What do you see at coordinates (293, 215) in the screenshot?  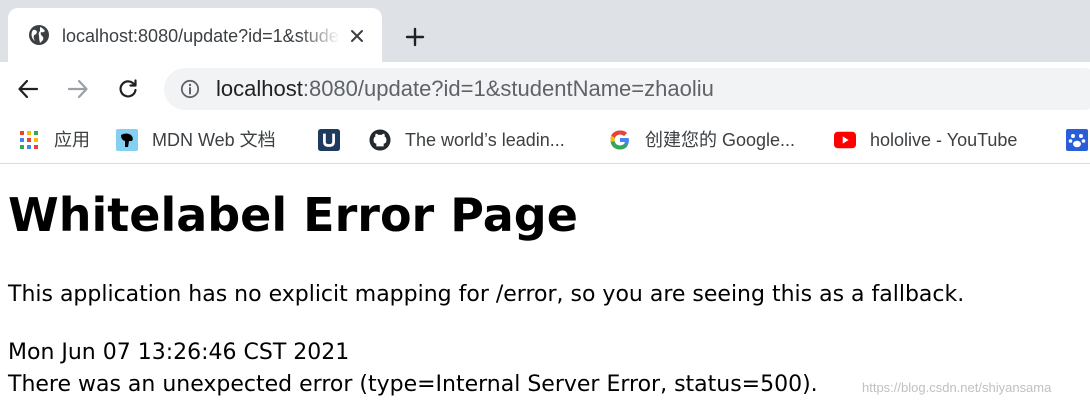 I see `page-title: Whitelabel Error Page` at bounding box center [293, 215].